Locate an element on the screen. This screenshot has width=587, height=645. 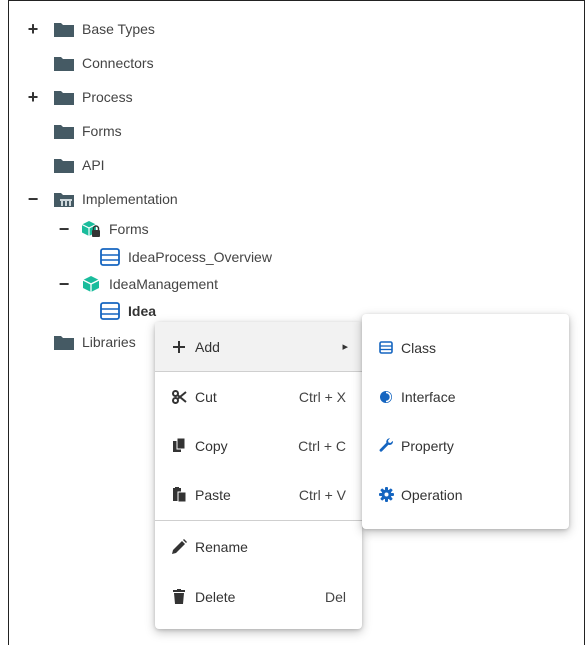
trash-icon is located at coordinates (179, 597).